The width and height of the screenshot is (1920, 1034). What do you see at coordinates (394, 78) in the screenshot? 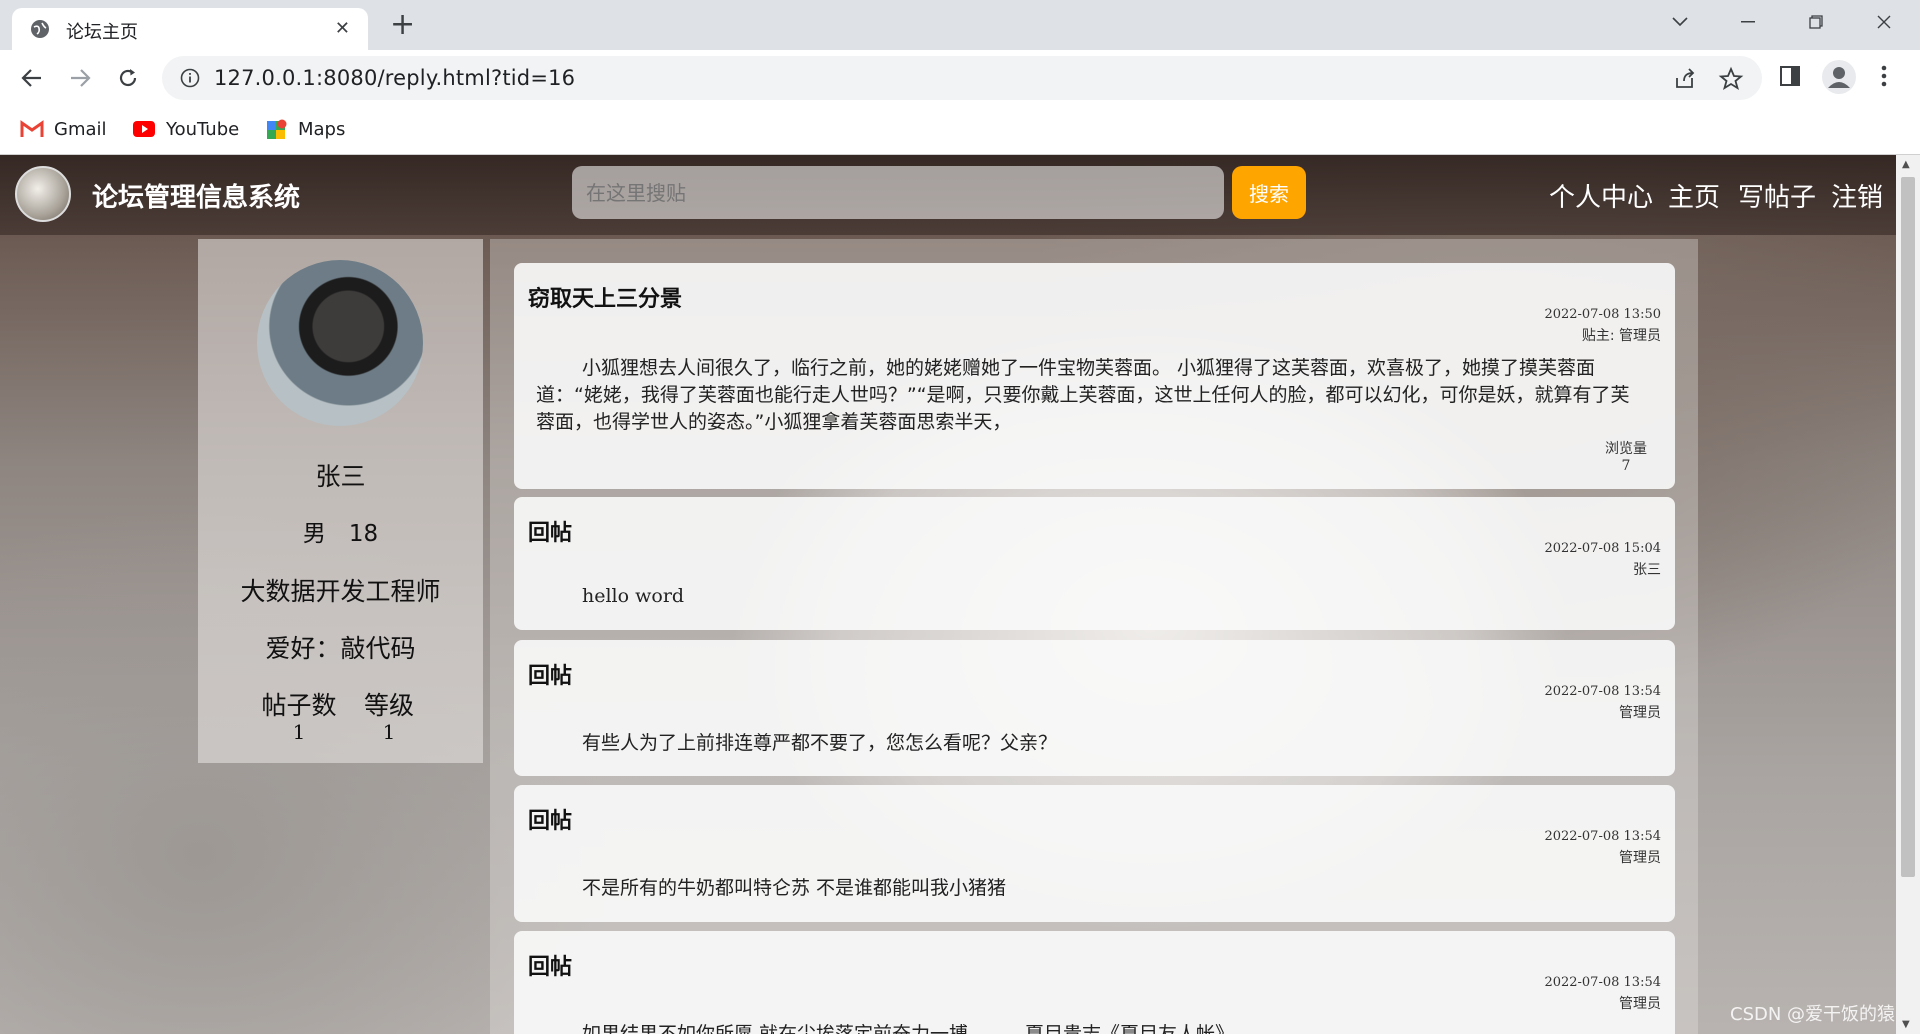
I see `url-text: 127.0.0.1:8080/reply.html?tid=16` at bounding box center [394, 78].